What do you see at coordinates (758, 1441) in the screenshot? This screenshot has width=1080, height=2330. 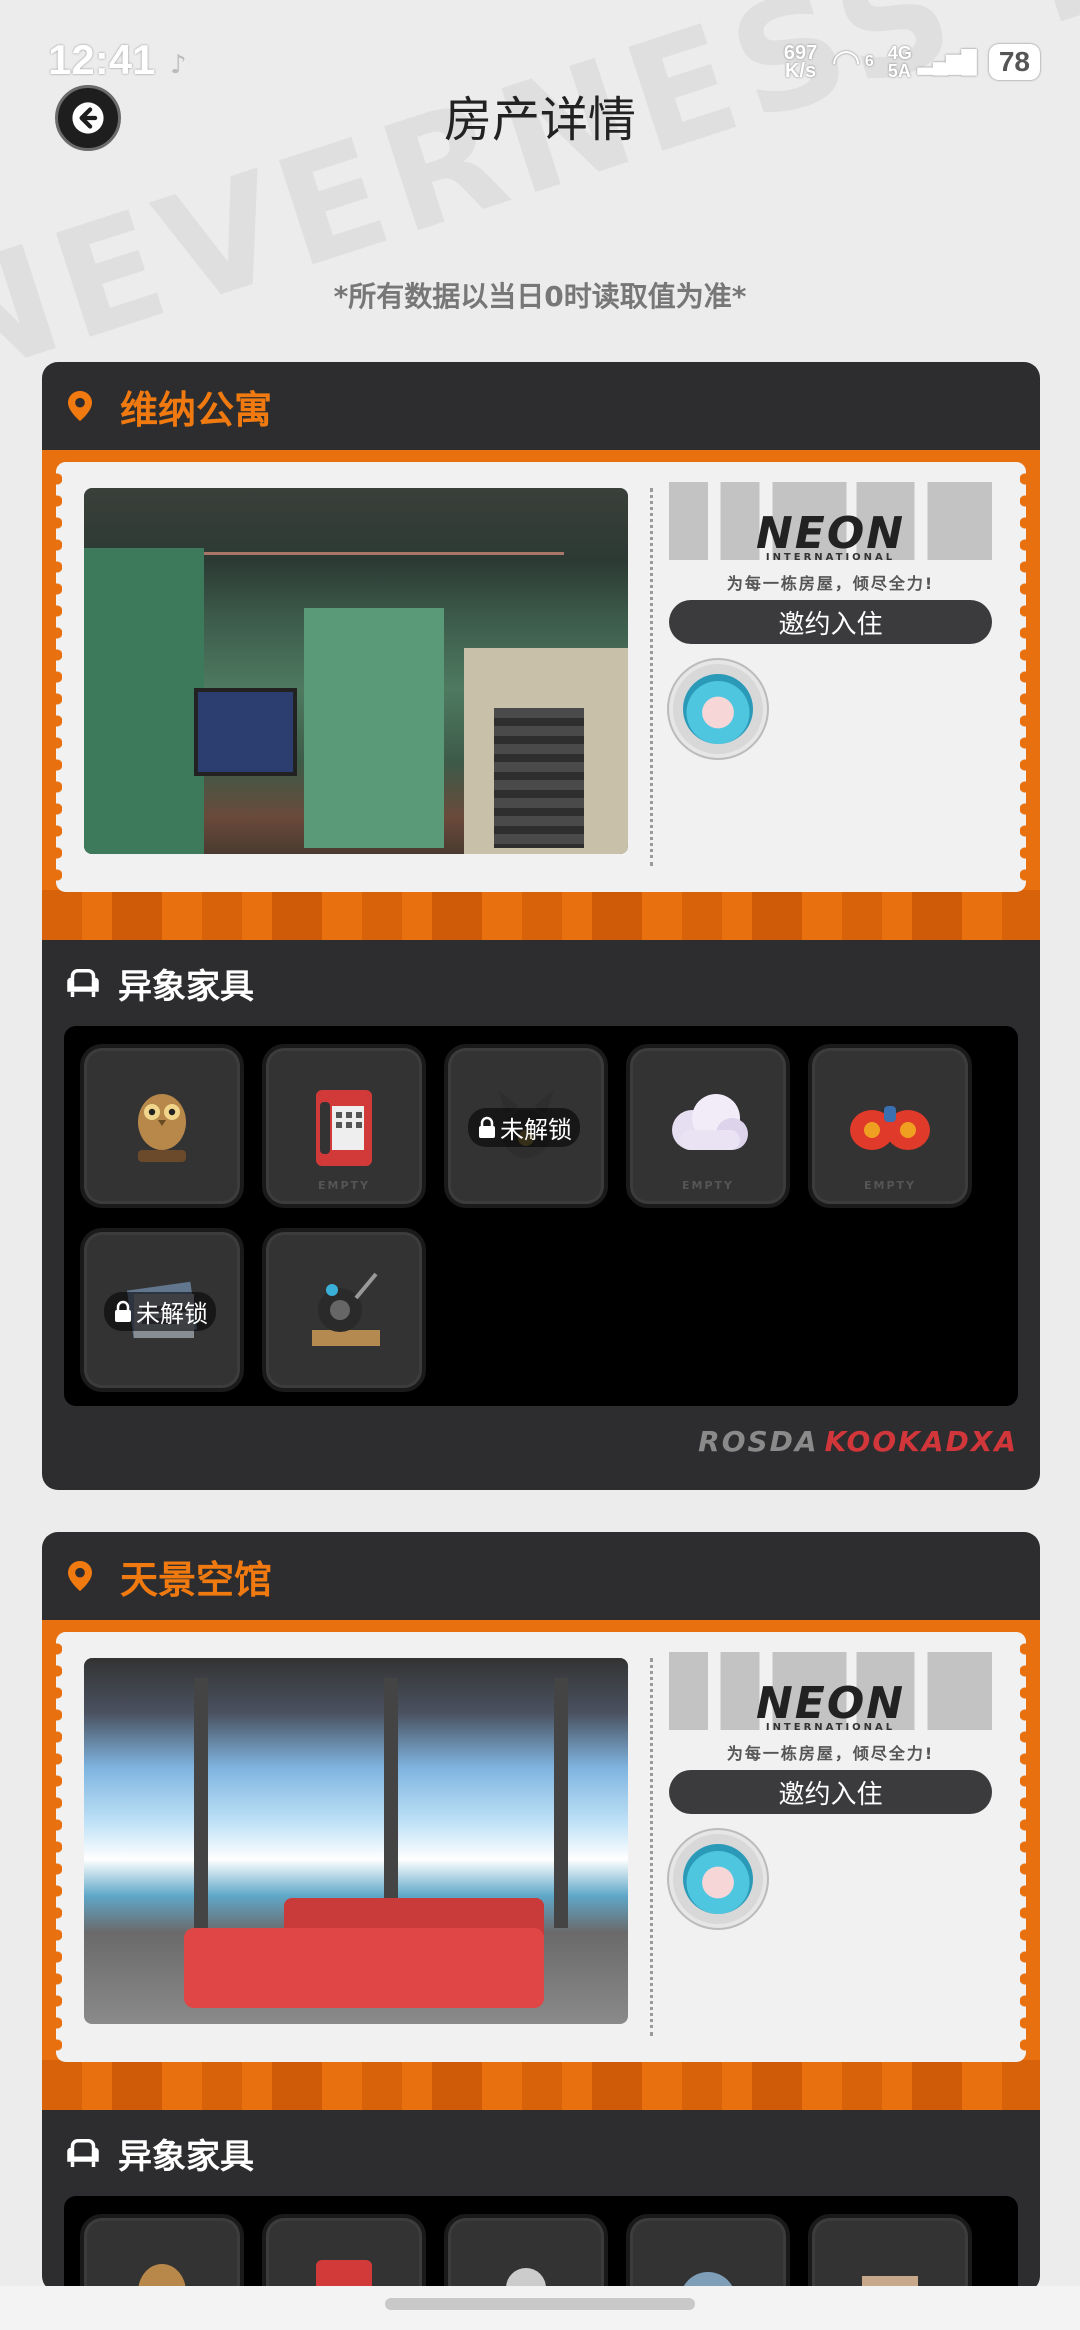 I see `brand-left-logo: ROSDA` at bounding box center [758, 1441].